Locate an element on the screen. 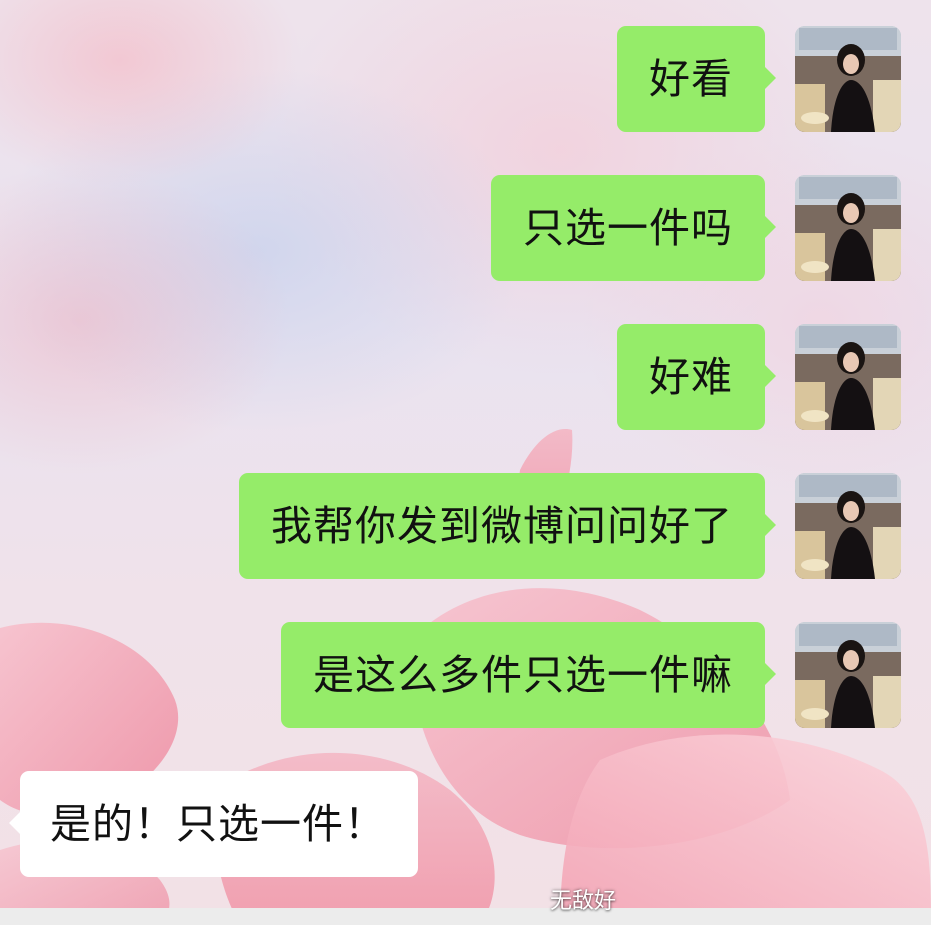 The height and width of the screenshot is (925, 931). message-row: 只选一件吗 is located at coordinates (465, 228).